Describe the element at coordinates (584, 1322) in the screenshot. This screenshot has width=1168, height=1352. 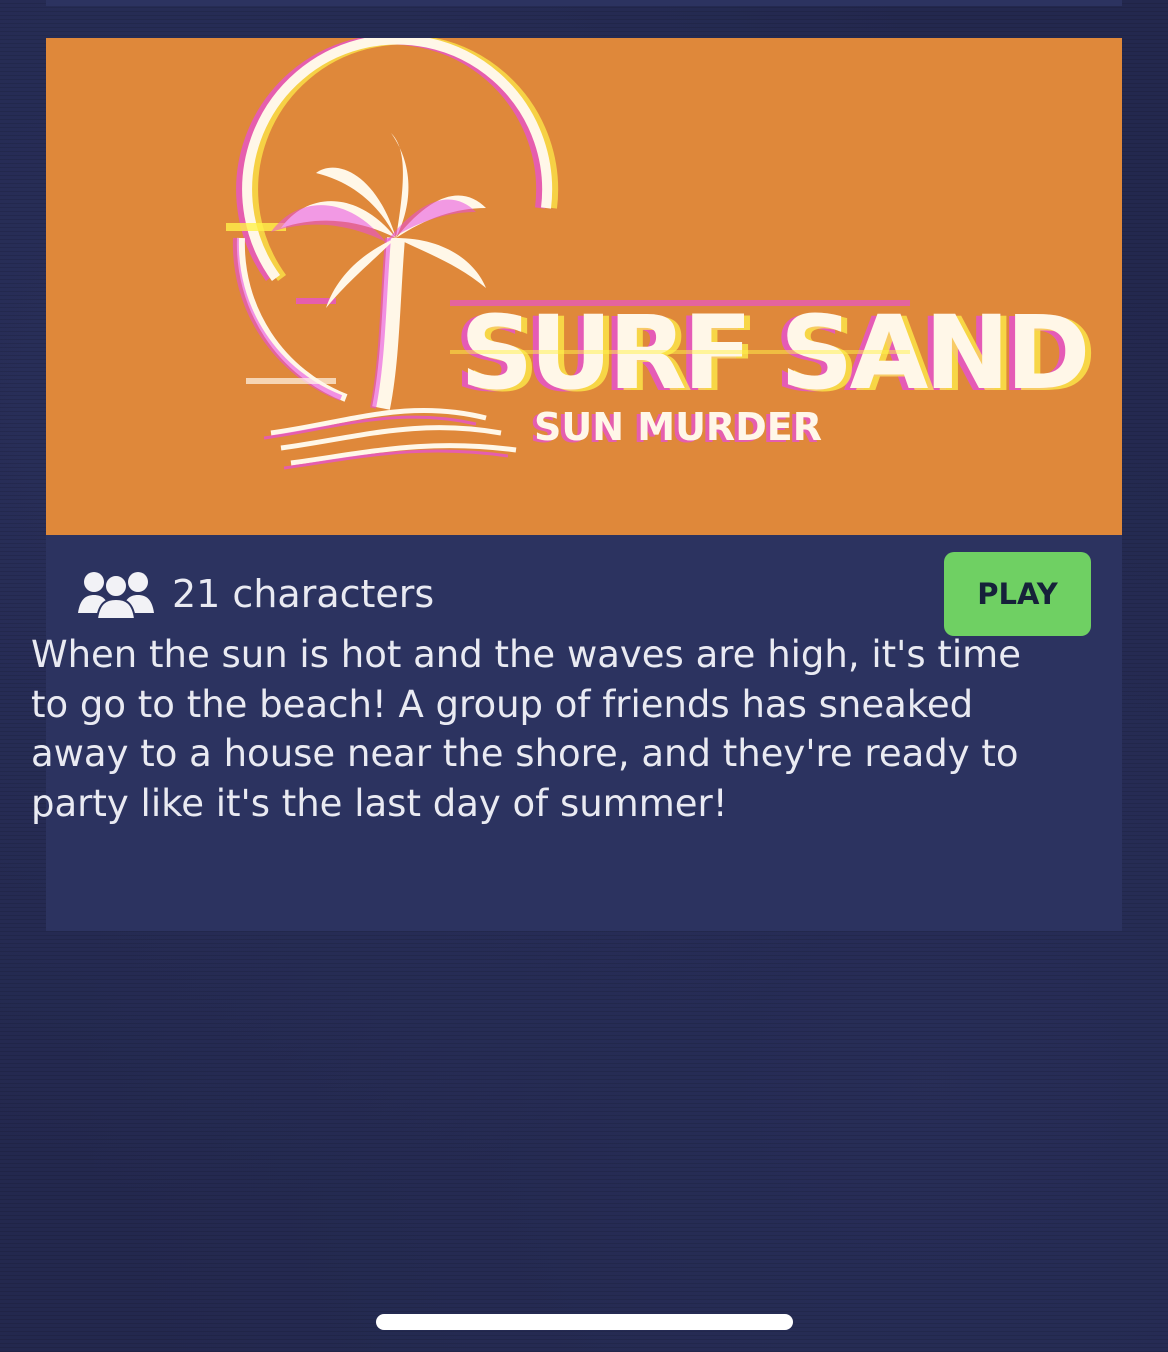
I see `home-indicator` at that location.